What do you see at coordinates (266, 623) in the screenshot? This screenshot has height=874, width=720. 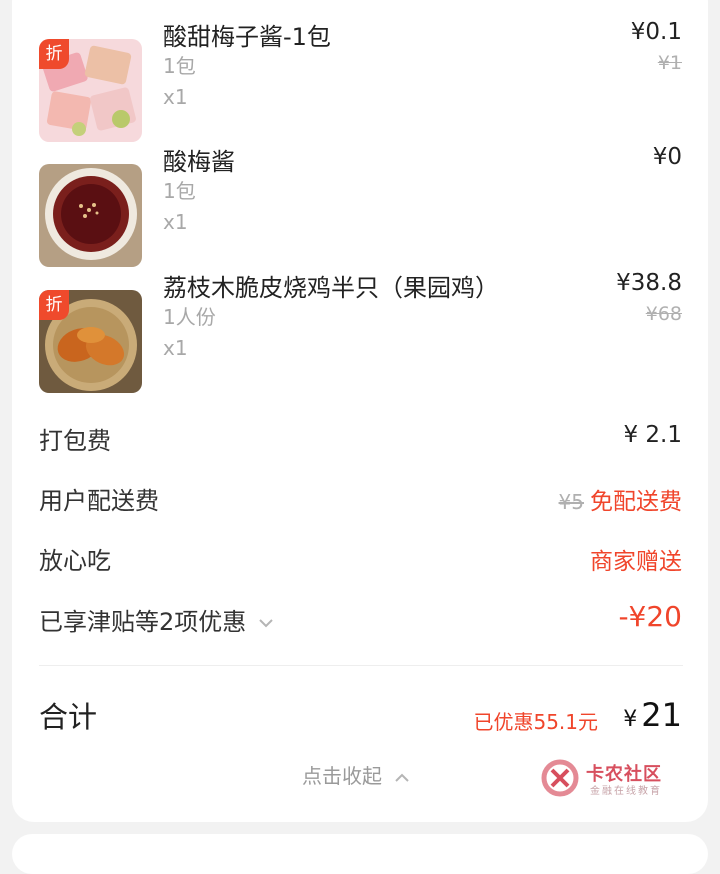 I see `chevron-down-icon` at bounding box center [266, 623].